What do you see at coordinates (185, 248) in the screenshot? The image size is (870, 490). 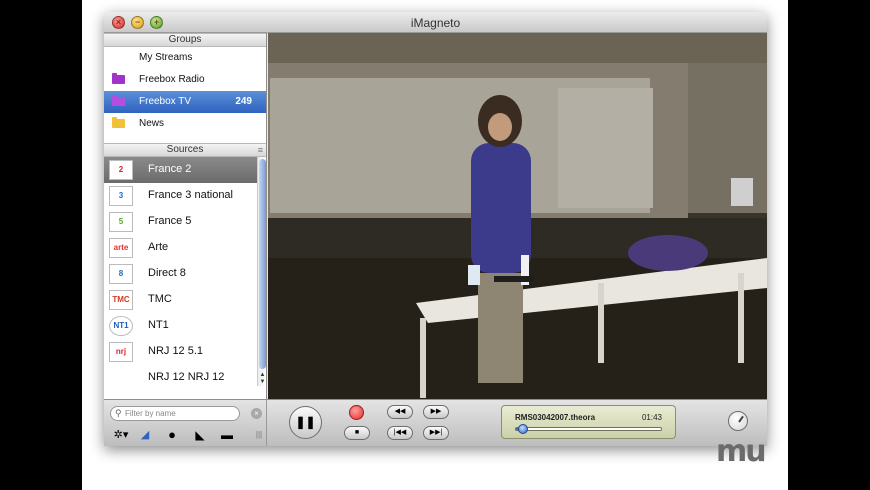 I see `source-arte: arte Arte` at bounding box center [185, 248].